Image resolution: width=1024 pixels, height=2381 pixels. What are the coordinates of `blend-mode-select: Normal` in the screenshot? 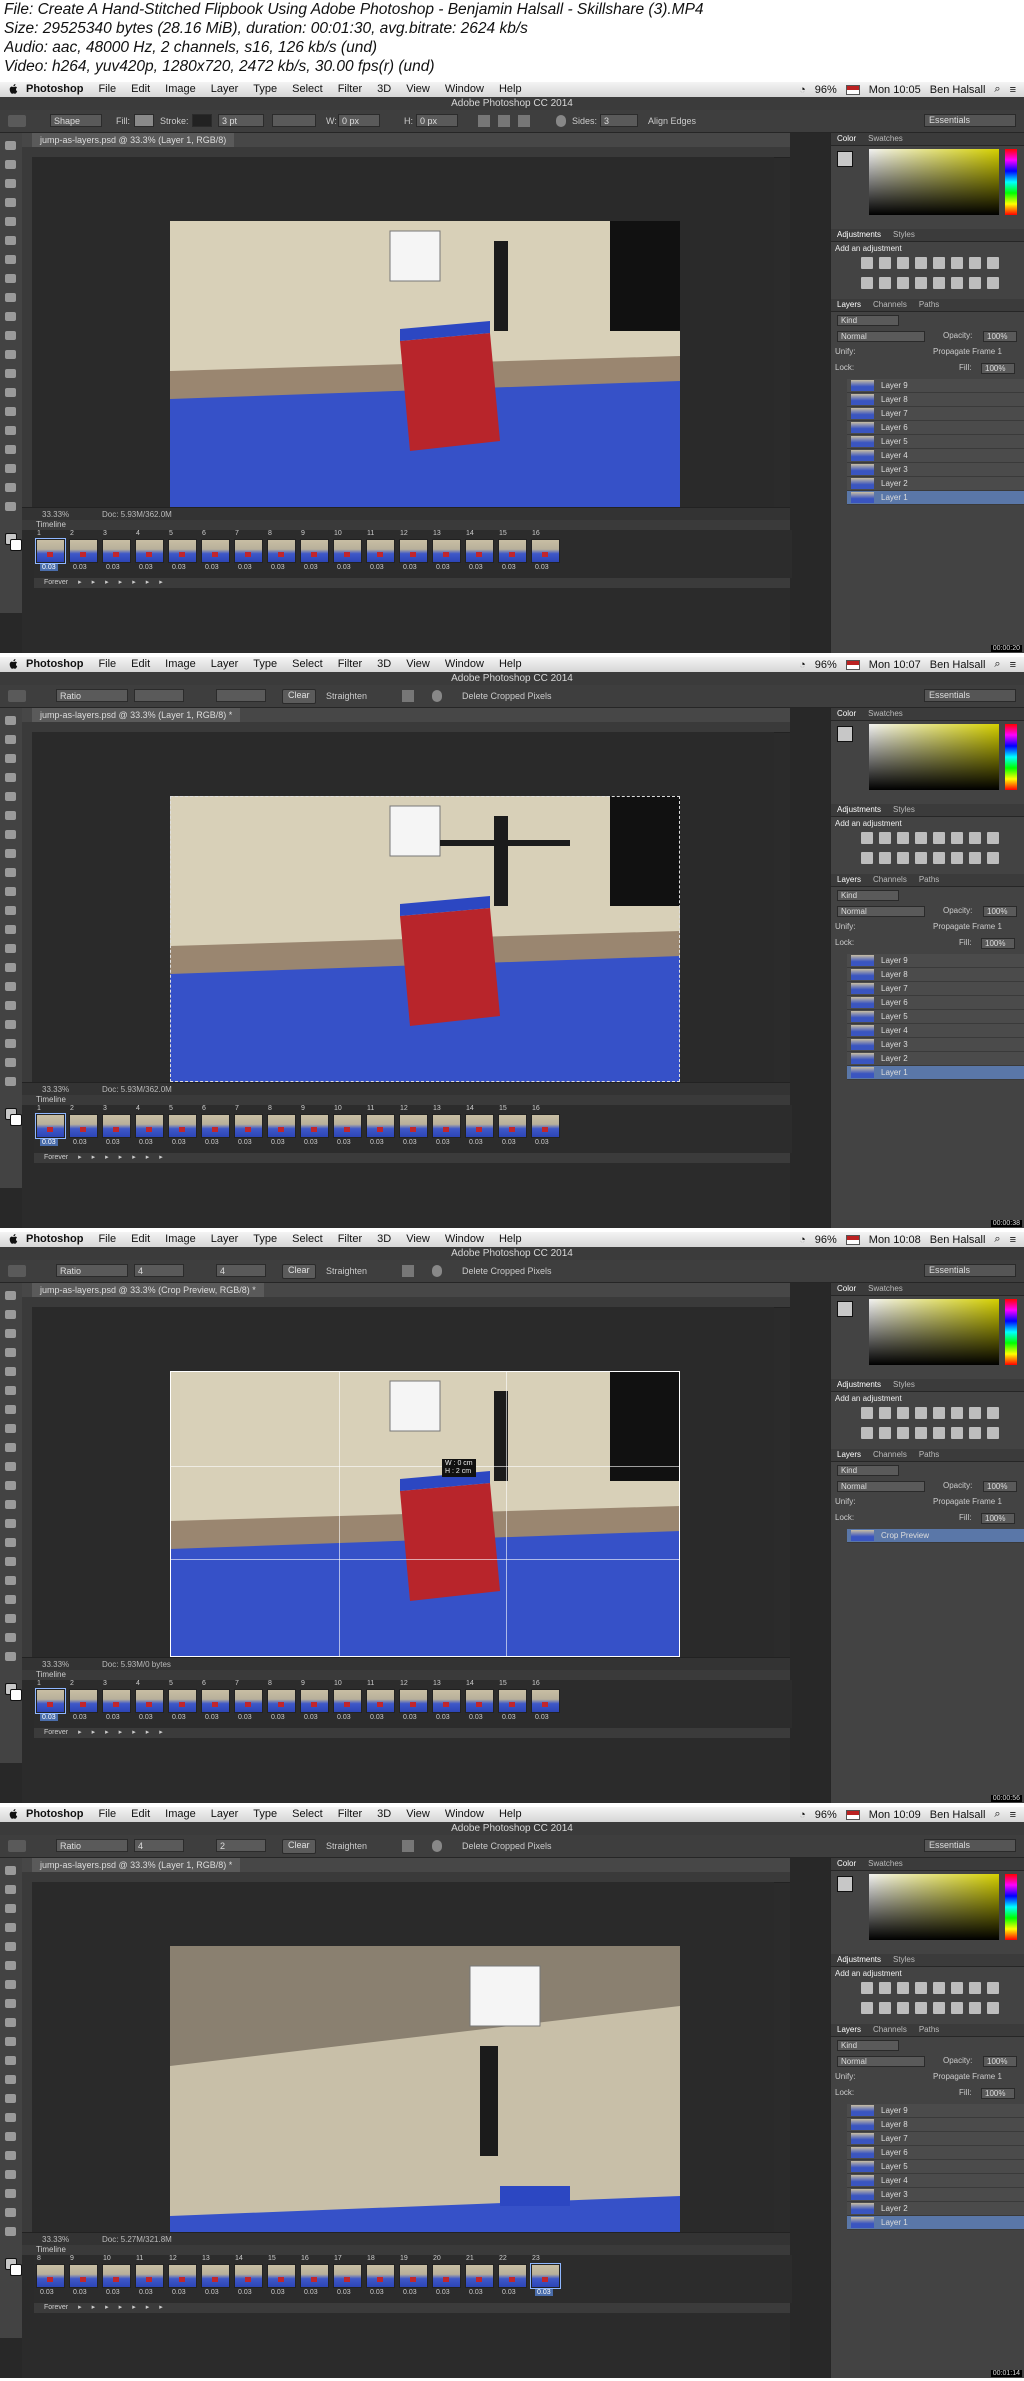 It's located at (881, 911).